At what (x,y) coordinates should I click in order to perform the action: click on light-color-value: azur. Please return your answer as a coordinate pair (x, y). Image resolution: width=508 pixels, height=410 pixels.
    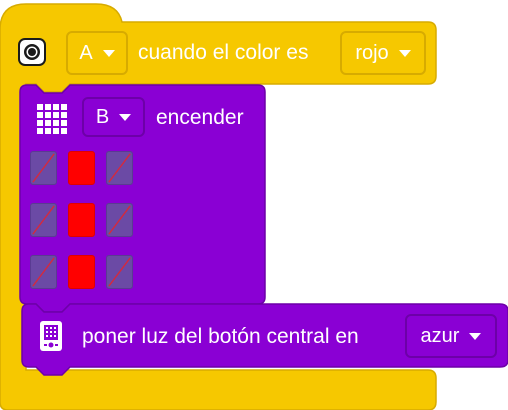
    Looking at the image, I should click on (440, 335).